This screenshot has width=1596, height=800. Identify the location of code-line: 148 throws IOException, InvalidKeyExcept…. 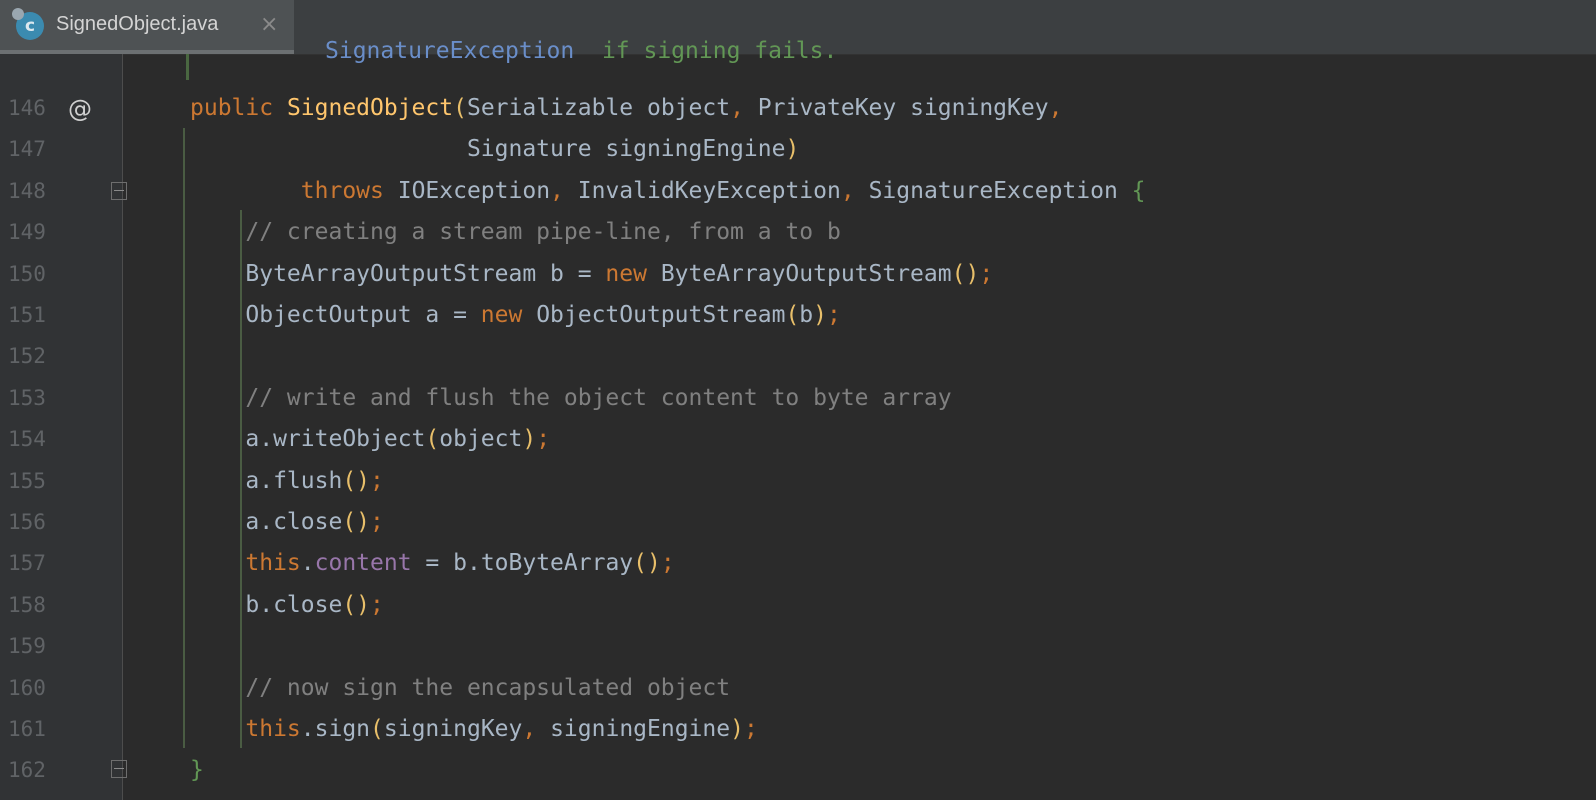
(798, 191).